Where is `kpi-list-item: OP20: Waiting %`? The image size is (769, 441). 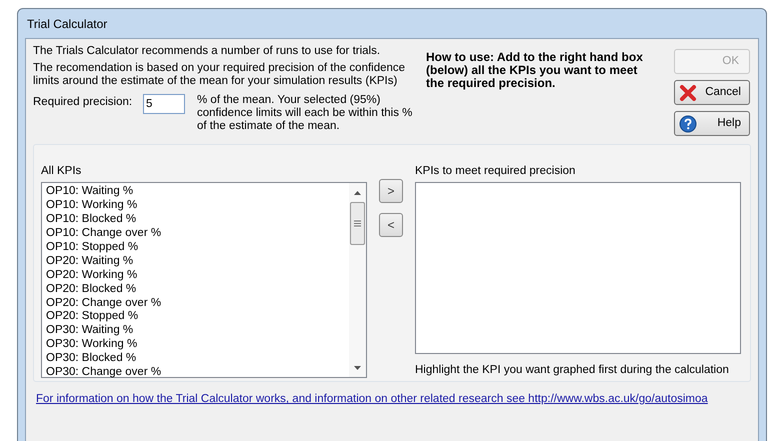
kpi-list-item: OP20: Waiting % is located at coordinates (197, 261).